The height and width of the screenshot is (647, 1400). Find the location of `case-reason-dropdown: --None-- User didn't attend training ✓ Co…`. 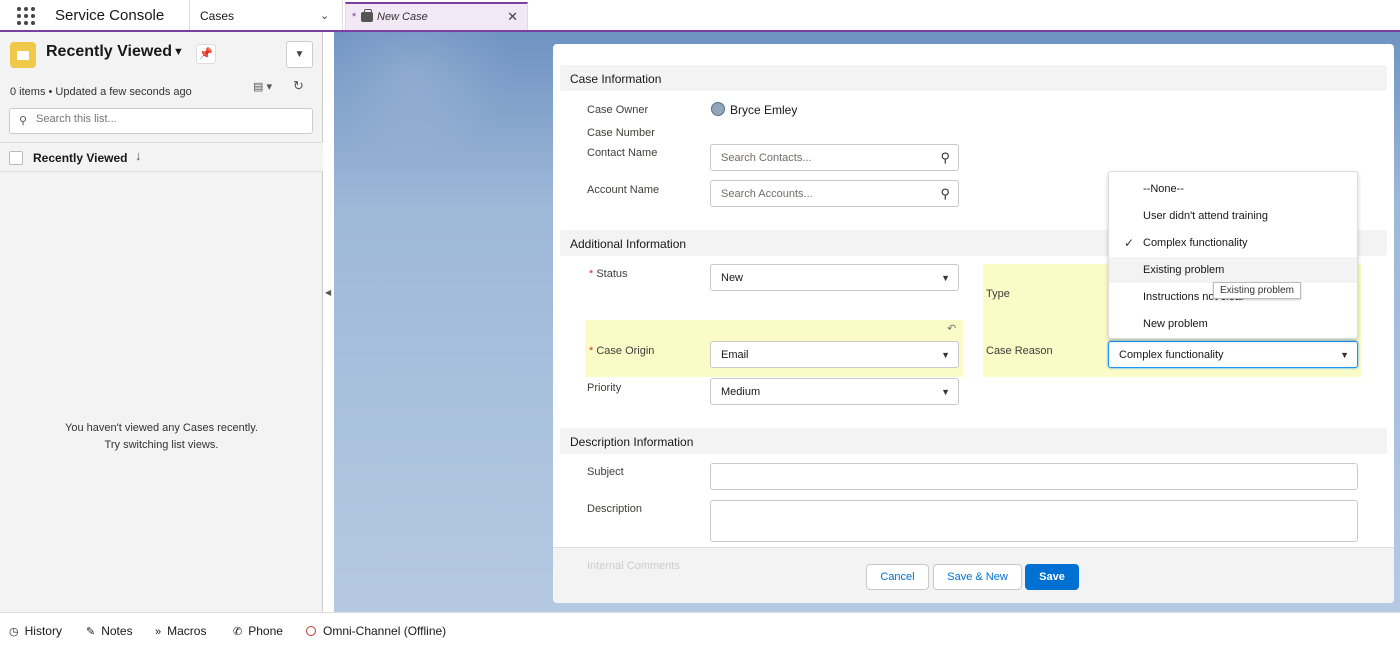

case-reason-dropdown: --None-- User didn't attend training ✓ Co… is located at coordinates (1233, 255).